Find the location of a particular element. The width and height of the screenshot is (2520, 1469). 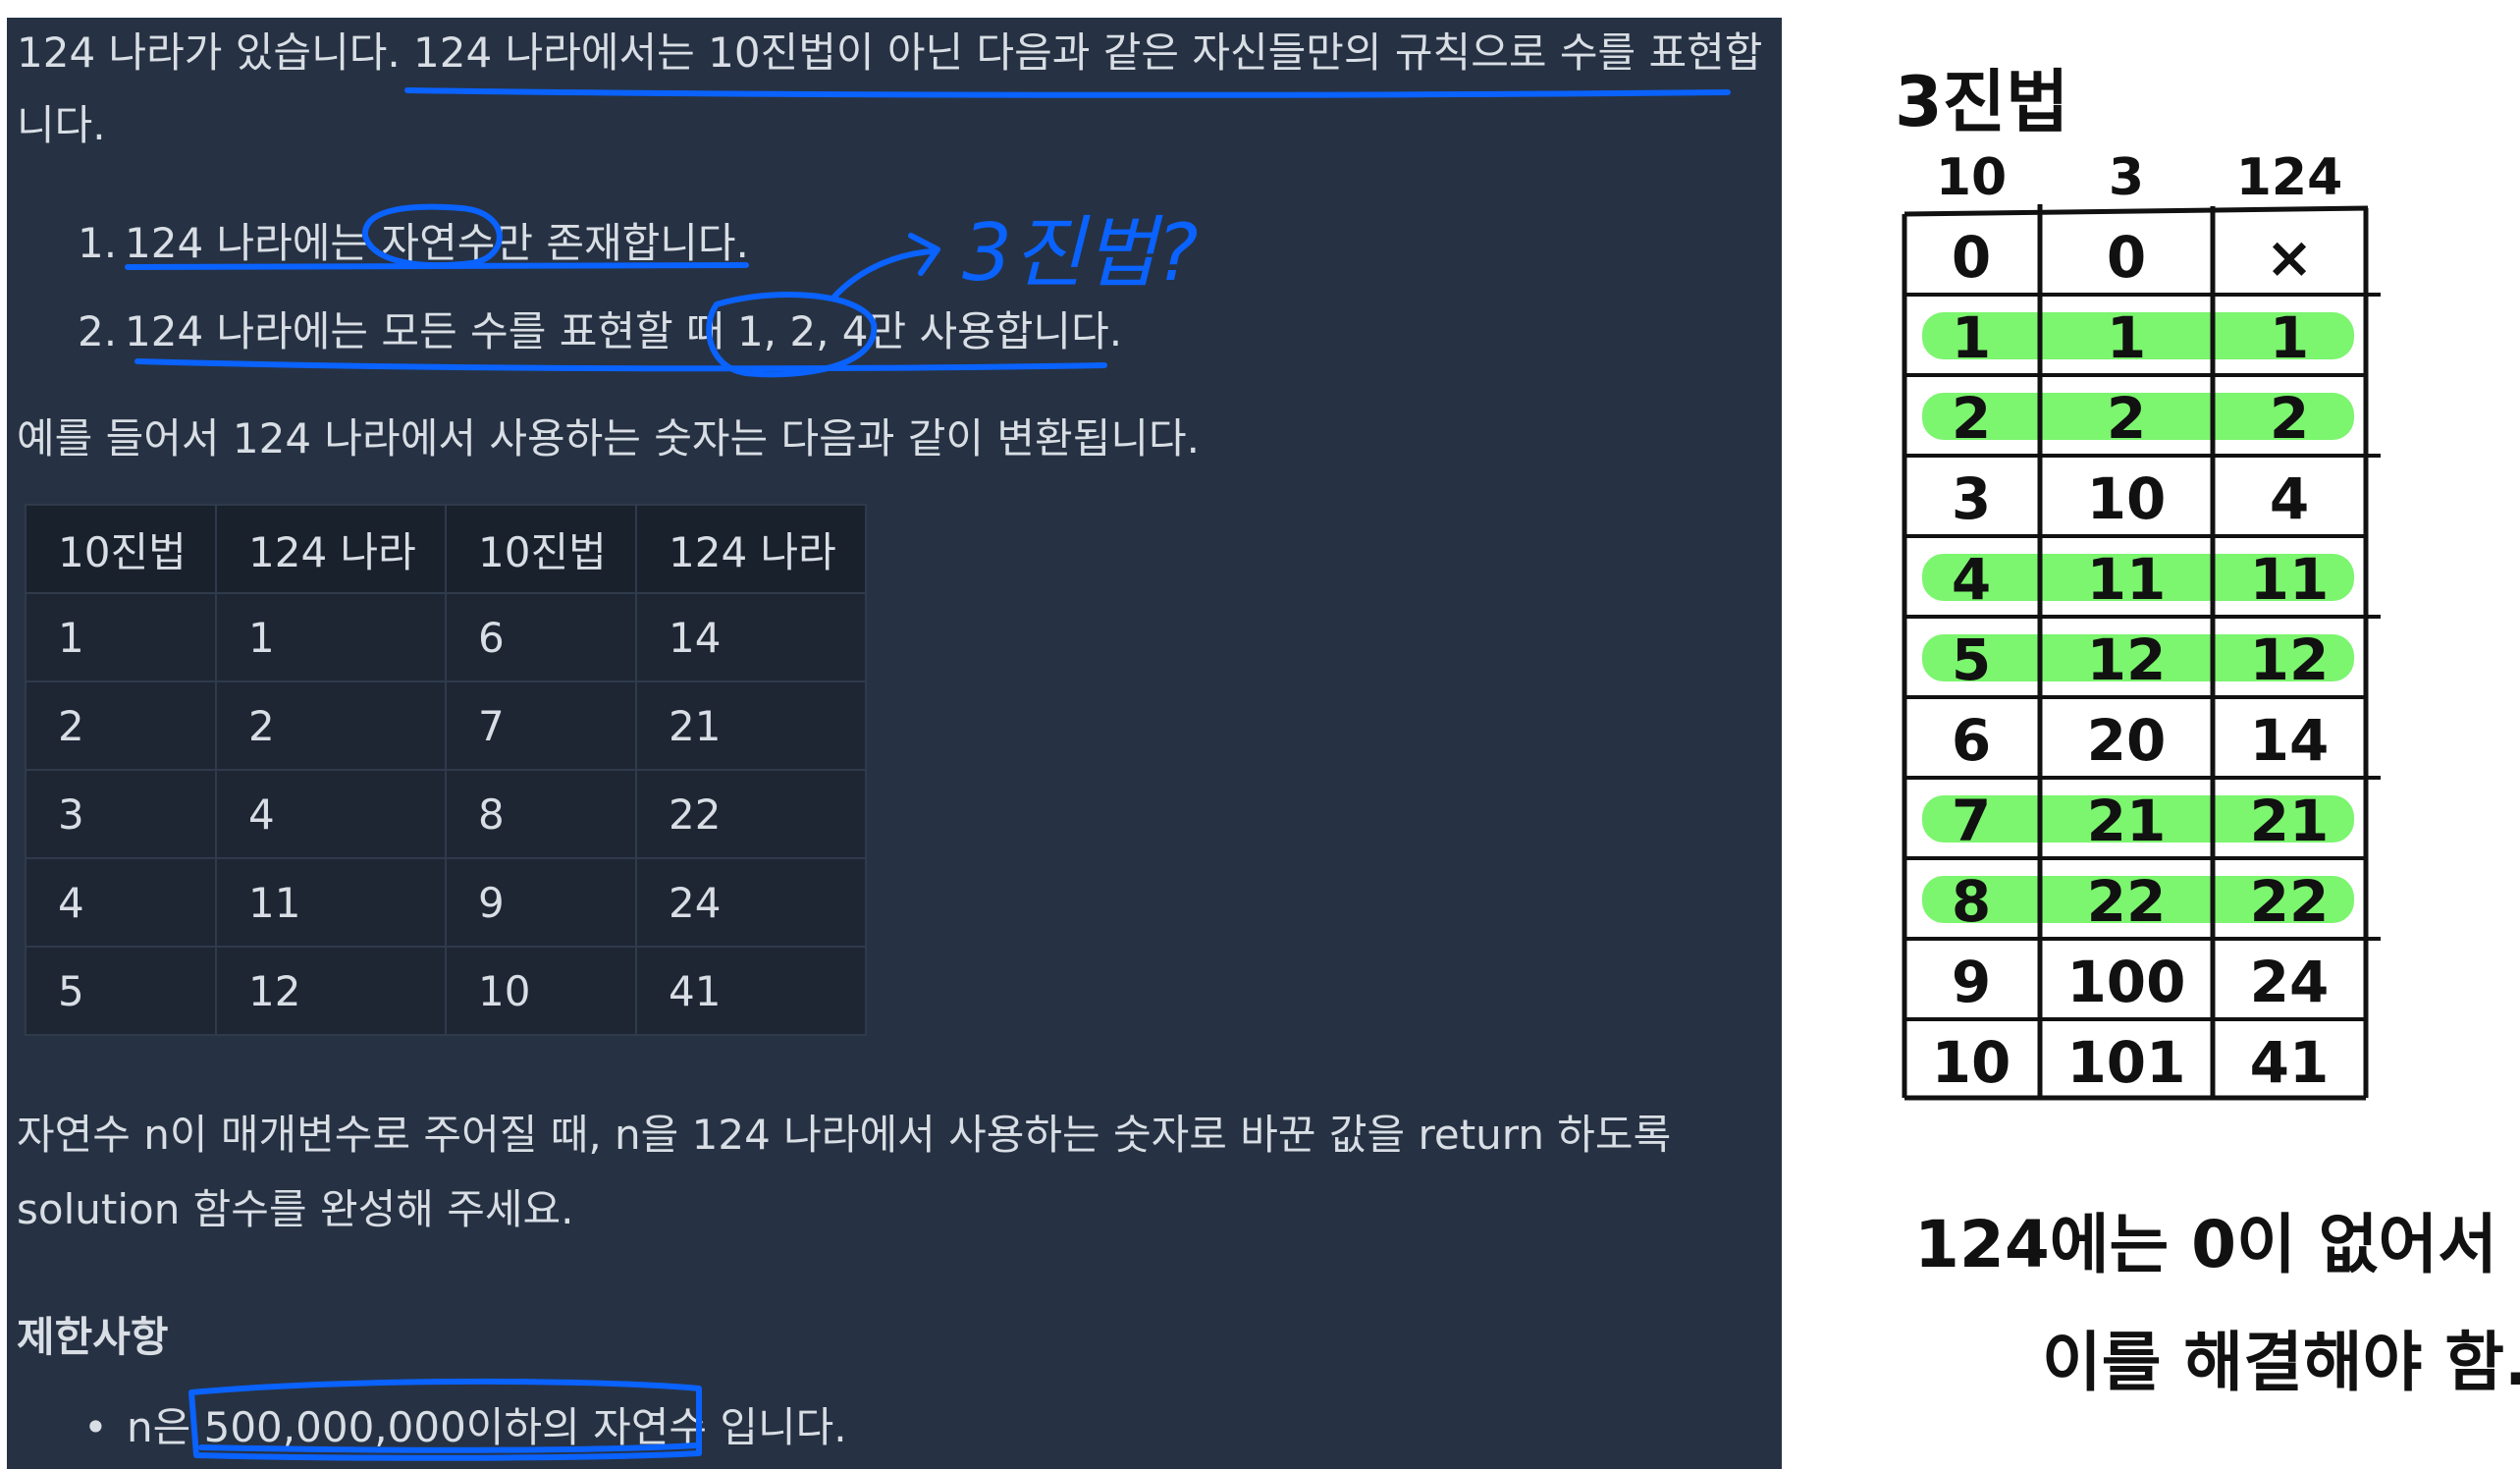

notes-title: 3진법 is located at coordinates (1982, 102).